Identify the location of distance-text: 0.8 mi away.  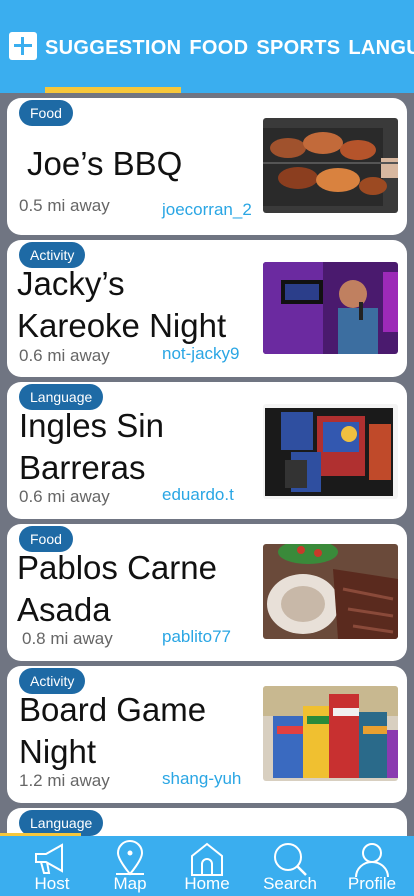
(67, 638).